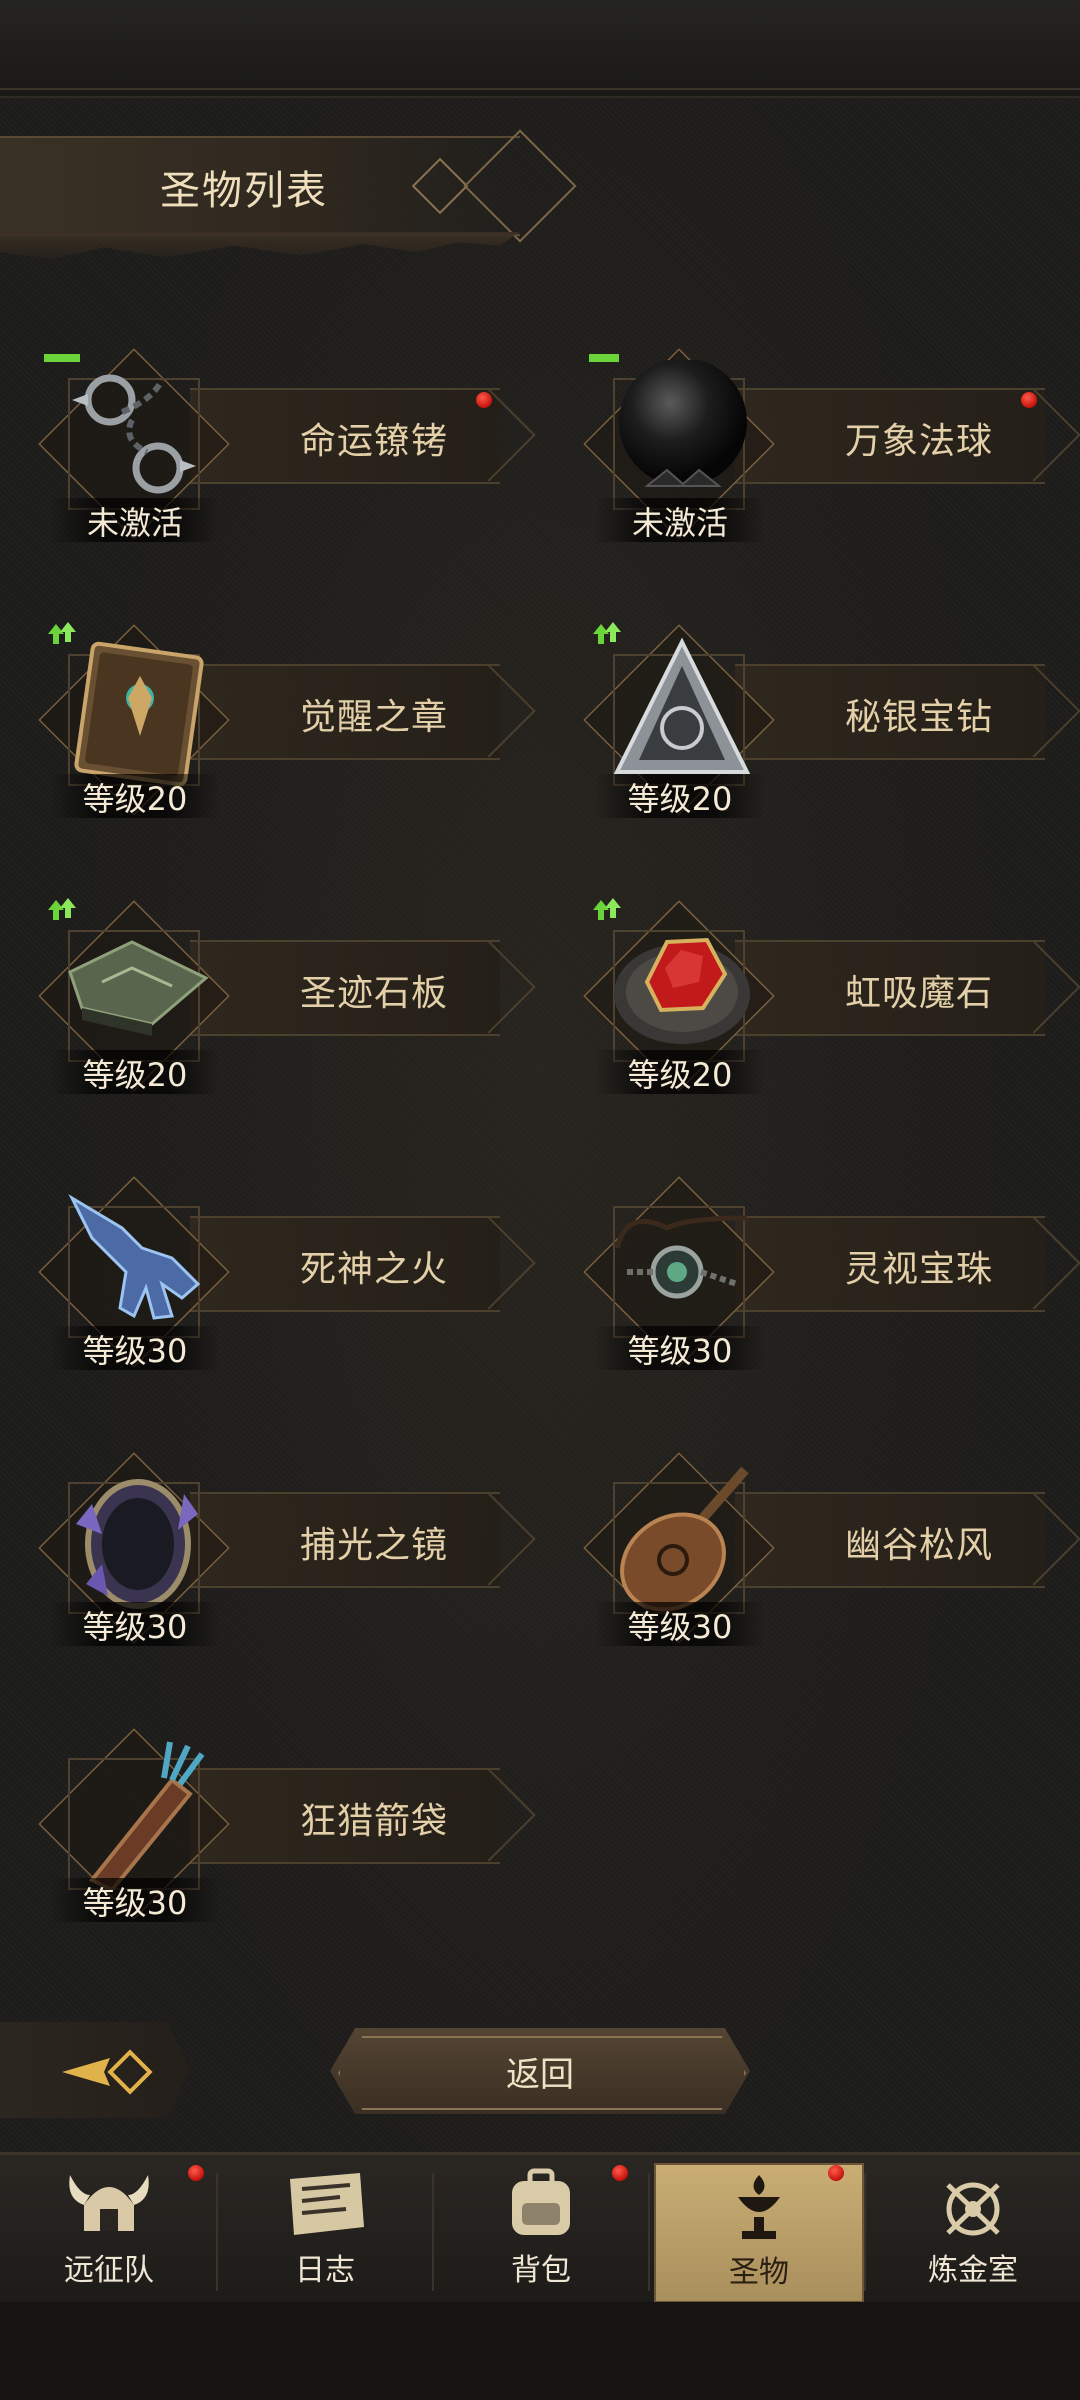  I want to click on relic-card-4: 圣迹石板 等级20, so click(270, 1002).